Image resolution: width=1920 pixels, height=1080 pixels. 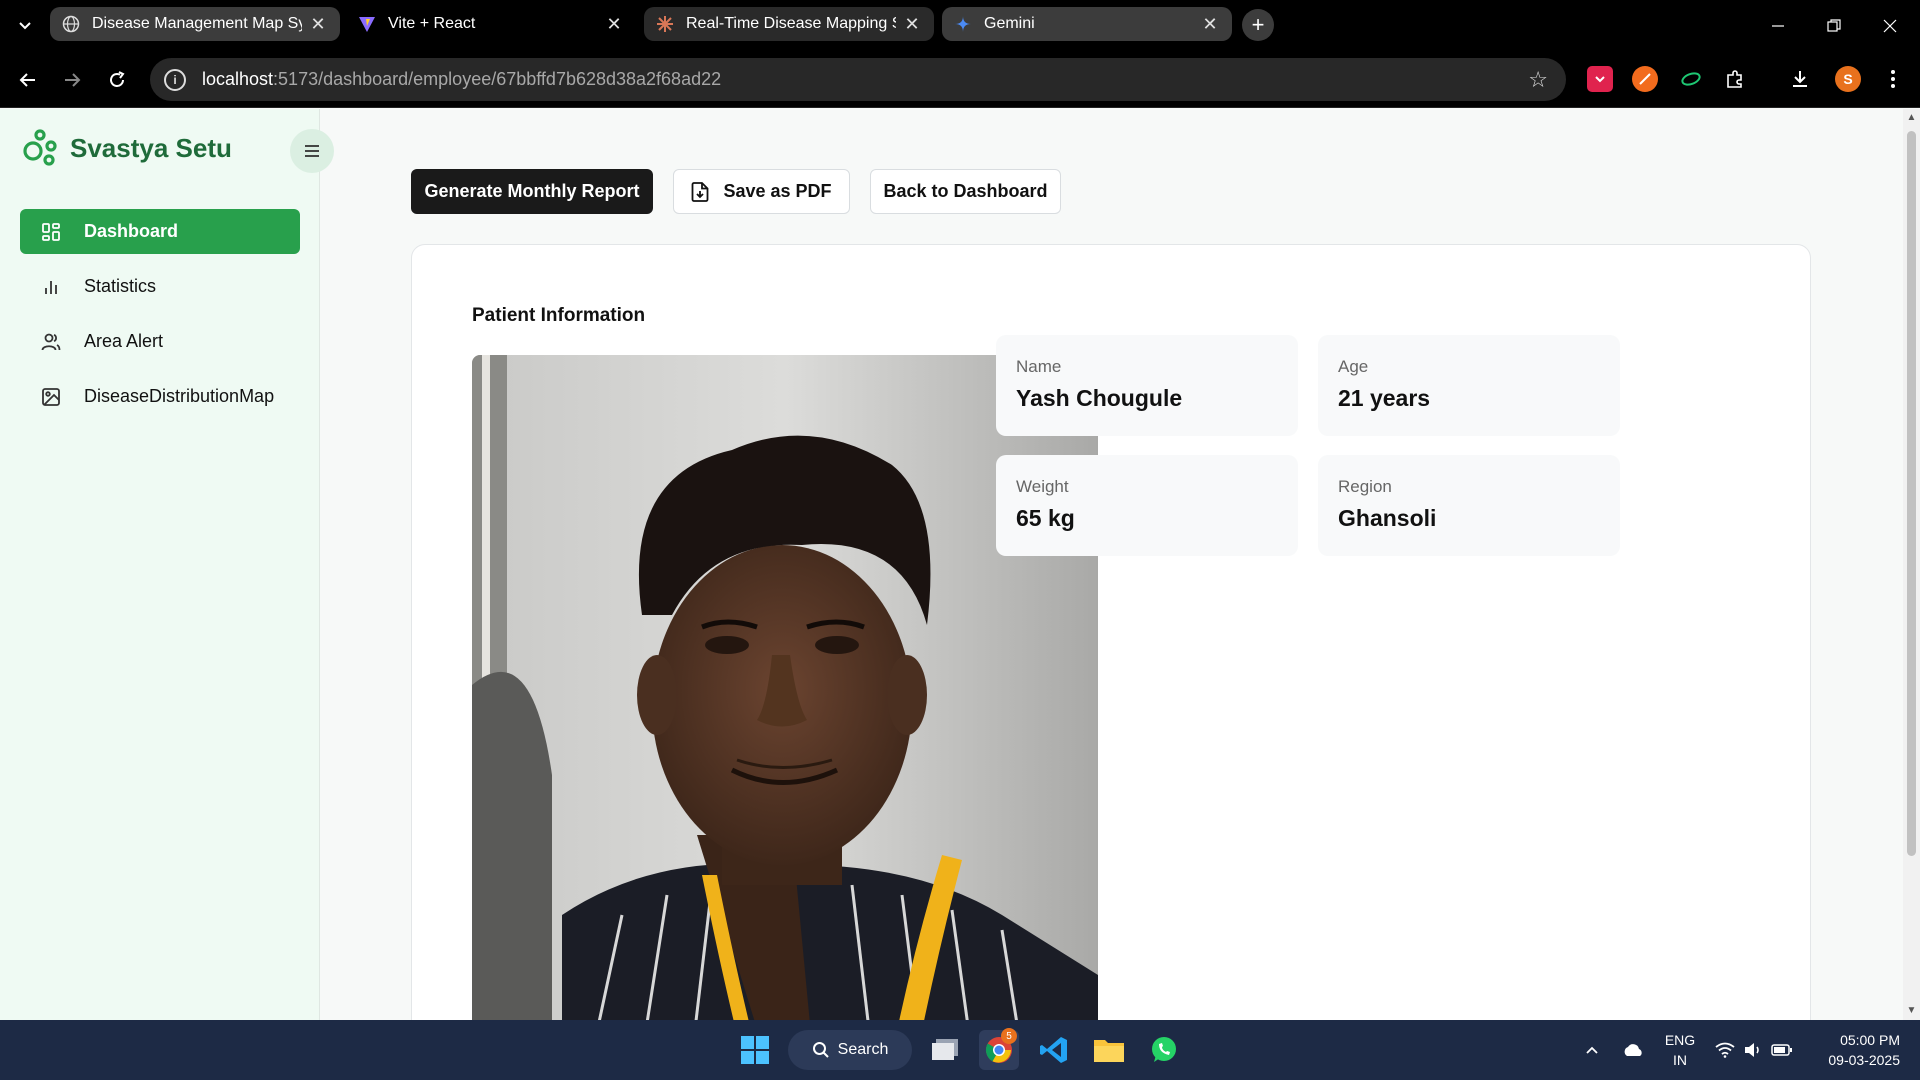 I want to click on back-arrow-icon, so click(x=28, y=80).